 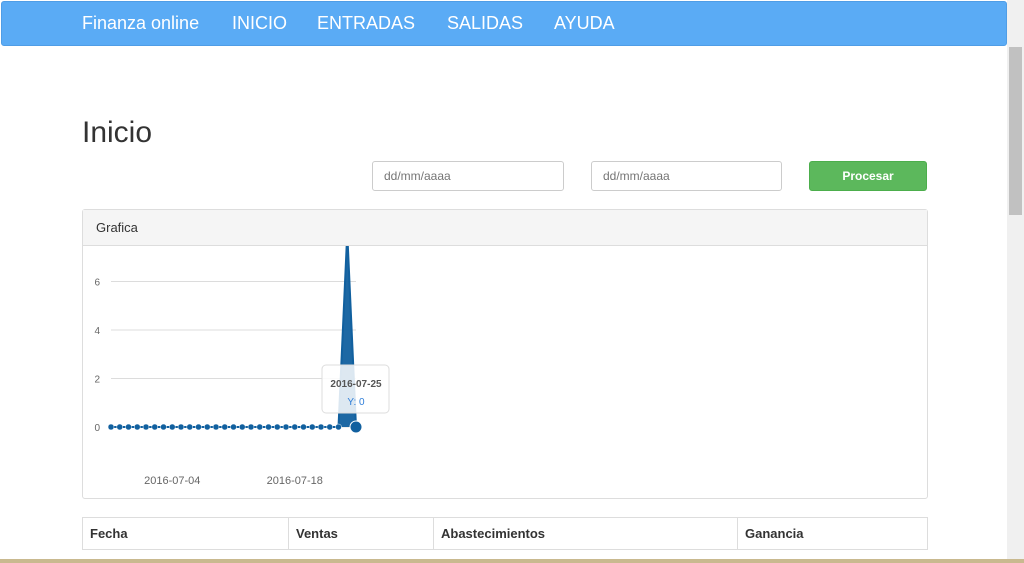 What do you see at coordinates (361, 533) in the screenshot?
I see `col-ventas: Ventas` at bounding box center [361, 533].